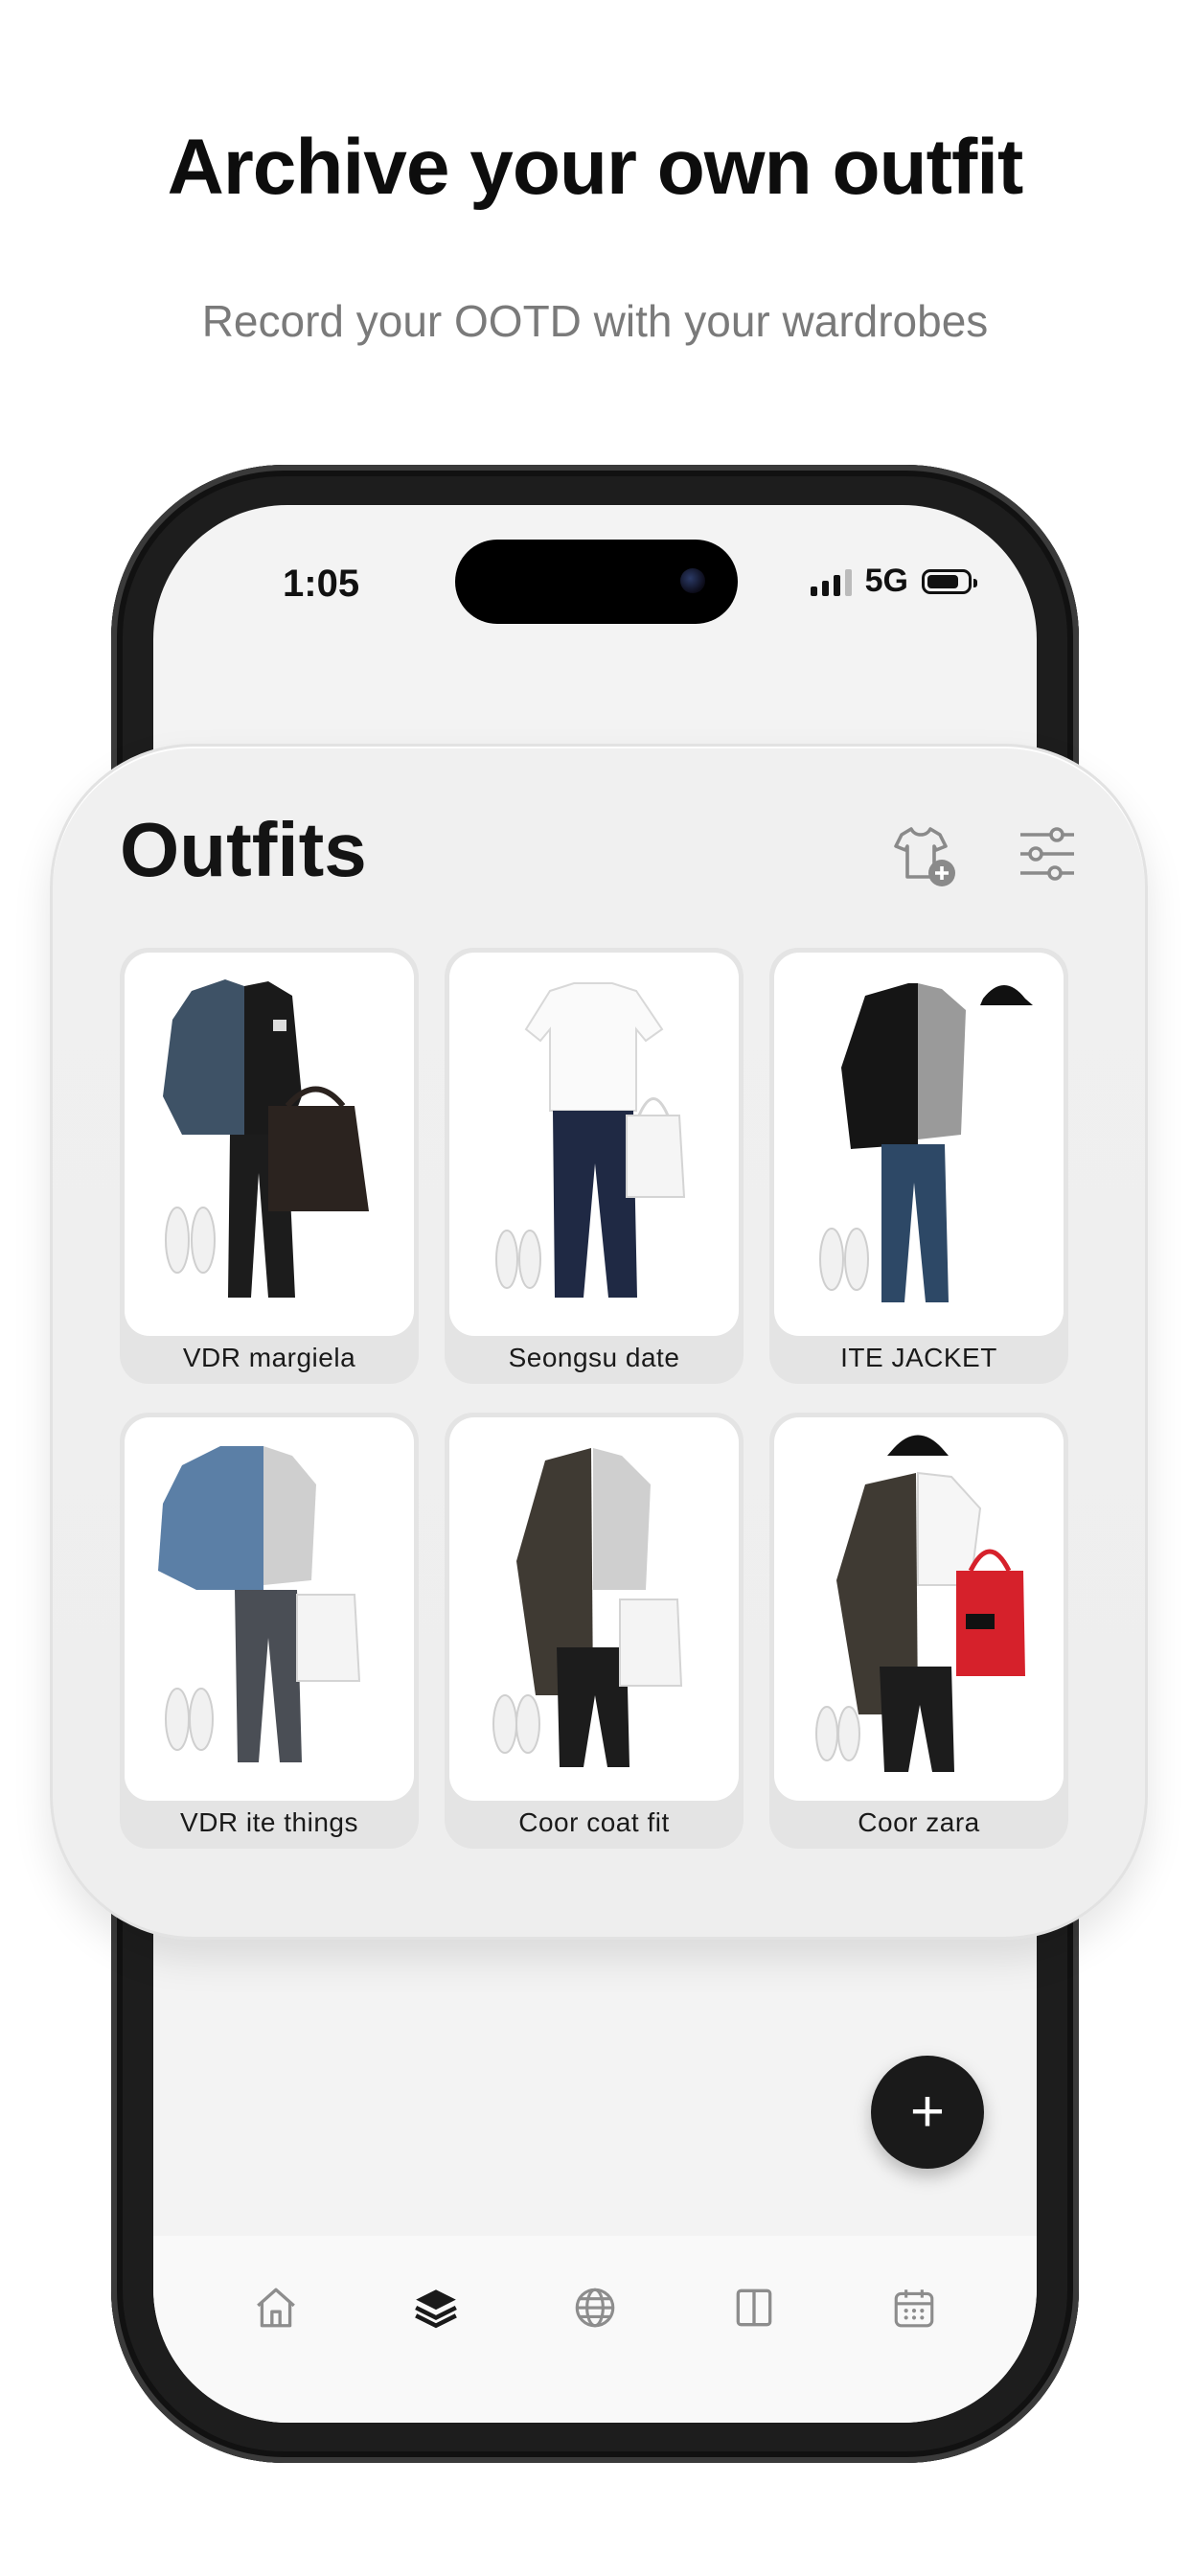 The height and width of the screenshot is (2576, 1190). What do you see at coordinates (950, 581) in the screenshot?
I see `battery-icon` at bounding box center [950, 581].